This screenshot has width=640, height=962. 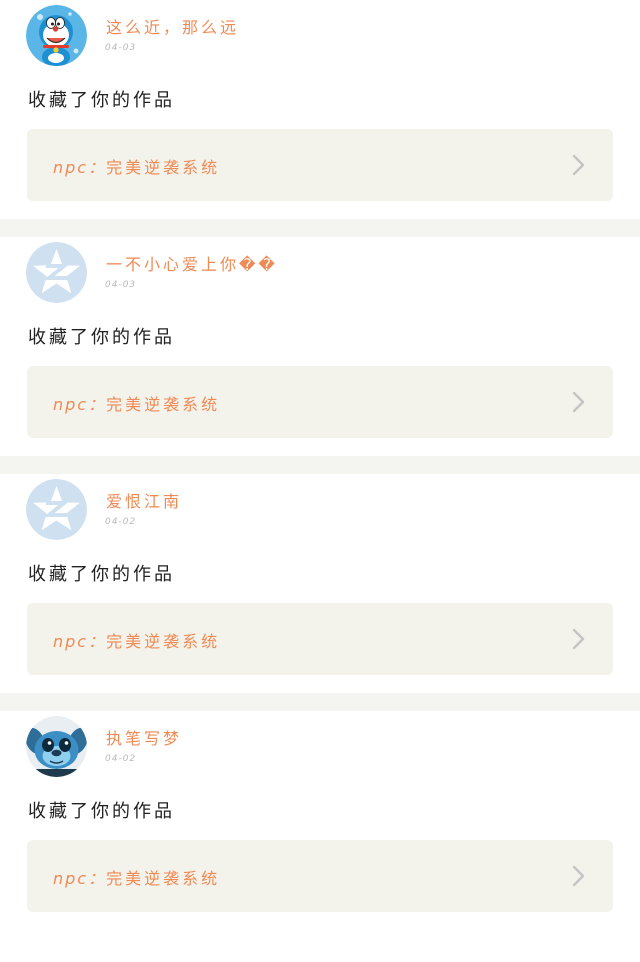 What do you see at coordinates (172, 26) in the screenshot?
I see `username: 这么近，那么远` at bounding box center [172, 26].